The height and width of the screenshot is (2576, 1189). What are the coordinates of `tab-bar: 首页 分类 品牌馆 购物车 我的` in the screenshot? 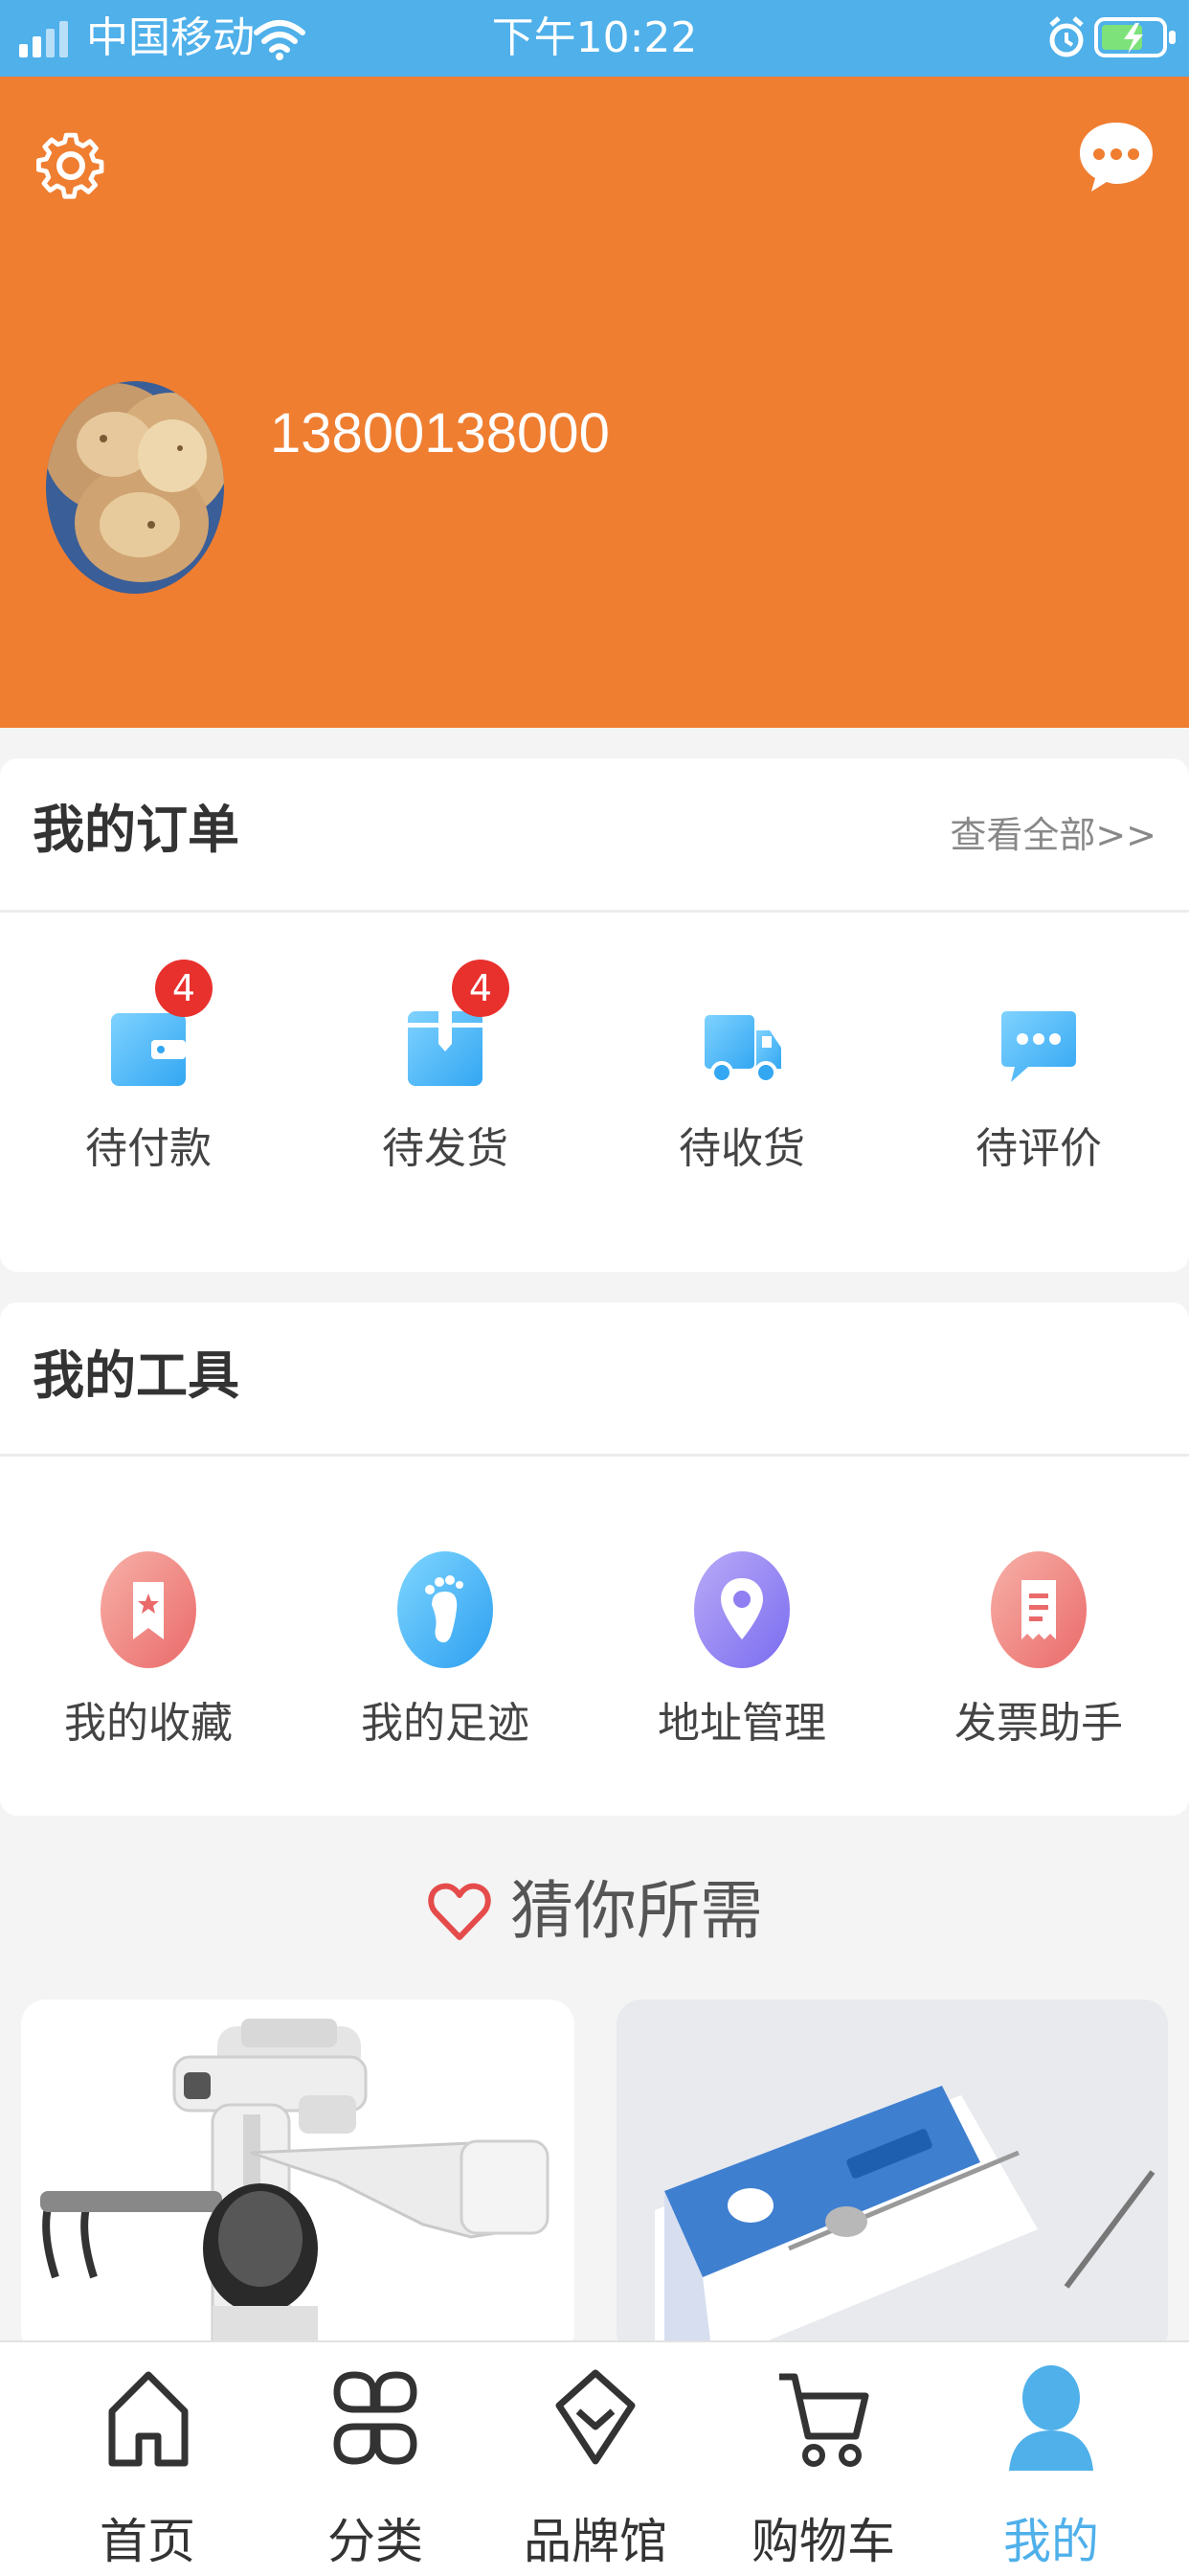 It's located at (594, 2458).